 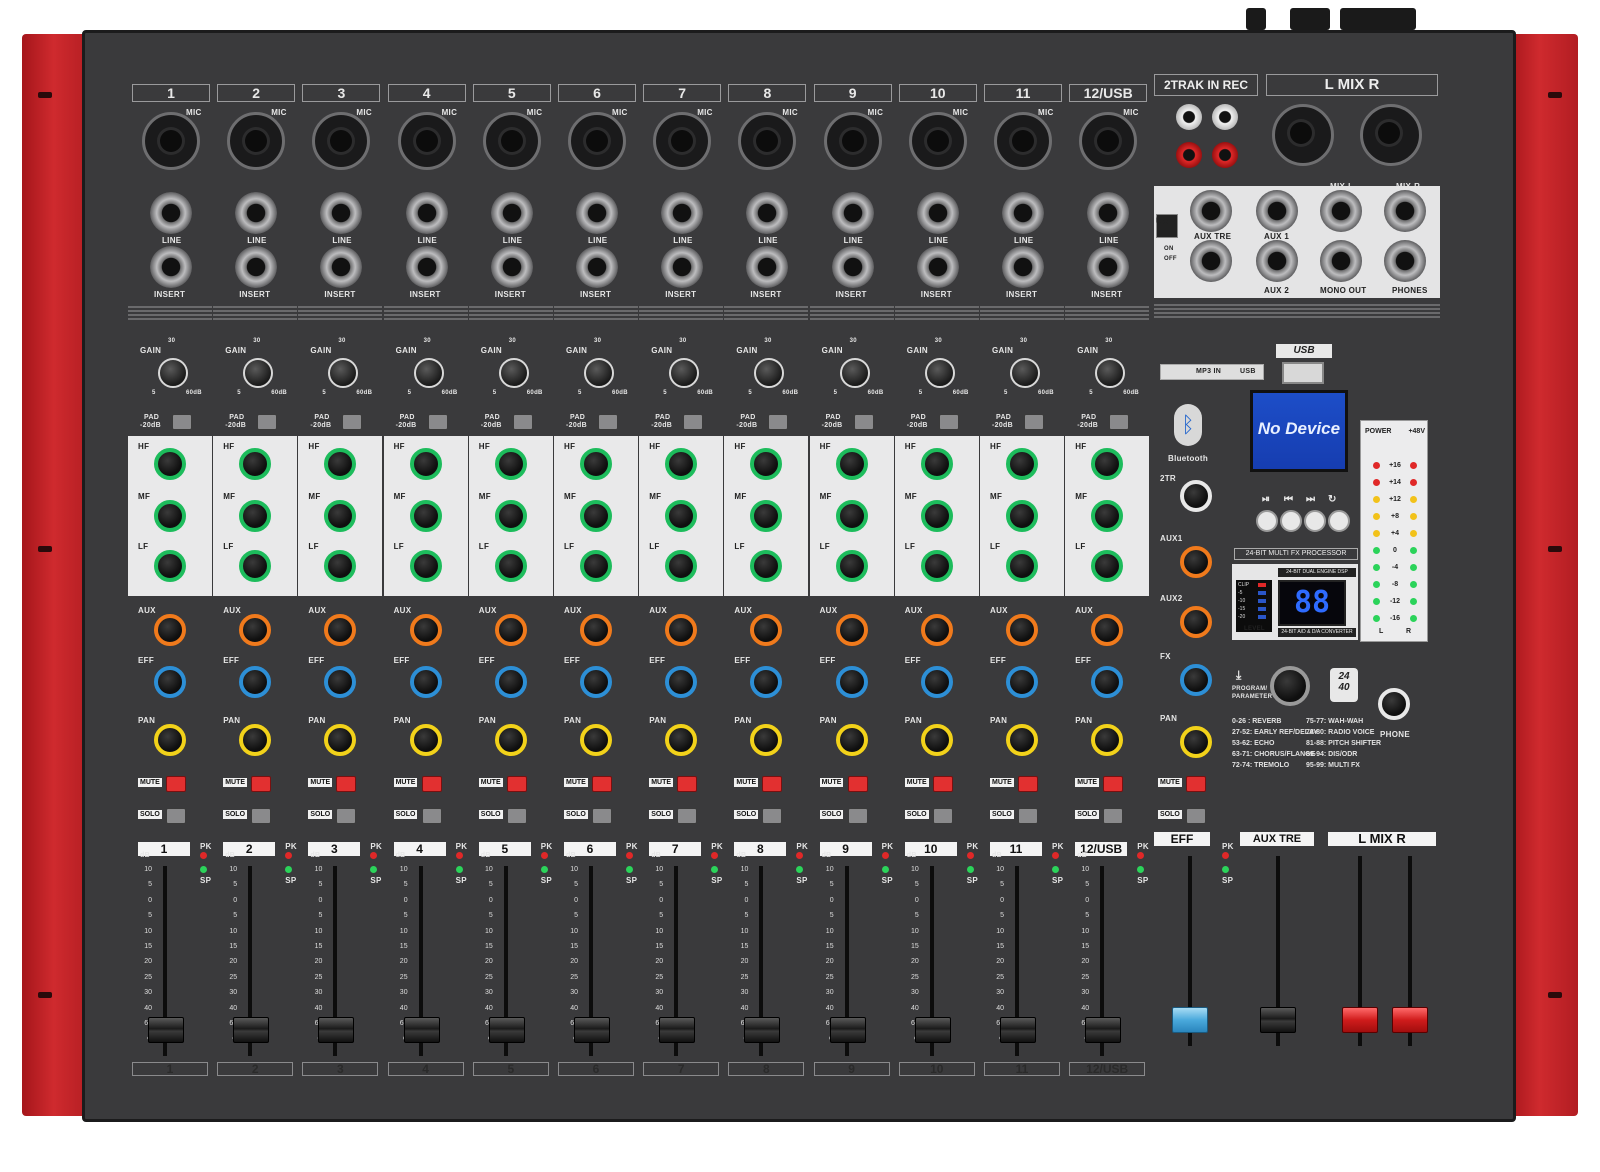 I want to click on power-inlet, so click(x=1378, y=19).